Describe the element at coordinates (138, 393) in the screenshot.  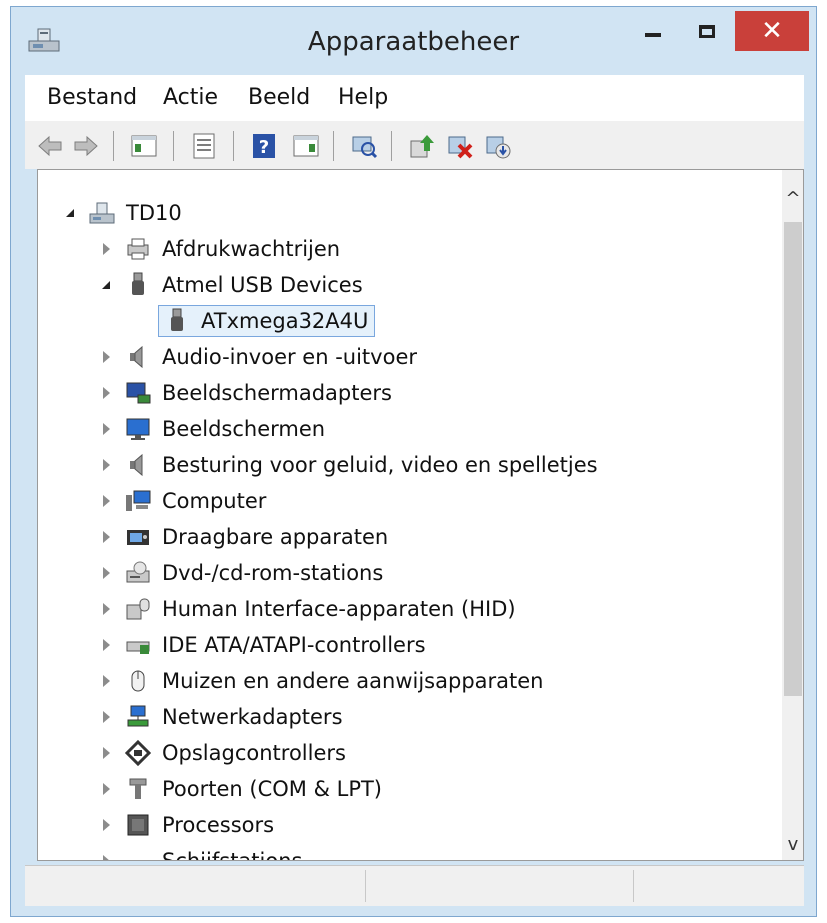
I see `display-adapter-icon` at that location.